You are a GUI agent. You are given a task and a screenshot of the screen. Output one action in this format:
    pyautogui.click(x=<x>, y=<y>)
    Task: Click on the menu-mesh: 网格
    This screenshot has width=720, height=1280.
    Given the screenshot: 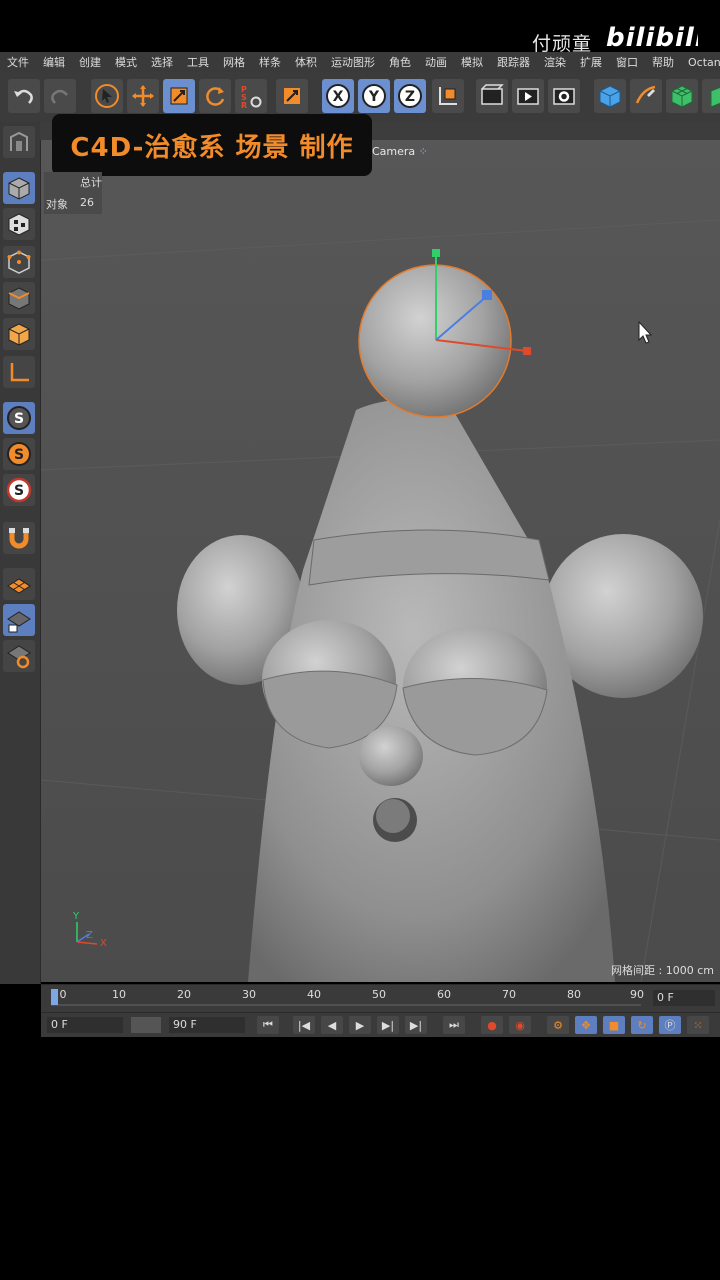 What is the action you would take?
    pyautogui.click(x=234, y=62)
    